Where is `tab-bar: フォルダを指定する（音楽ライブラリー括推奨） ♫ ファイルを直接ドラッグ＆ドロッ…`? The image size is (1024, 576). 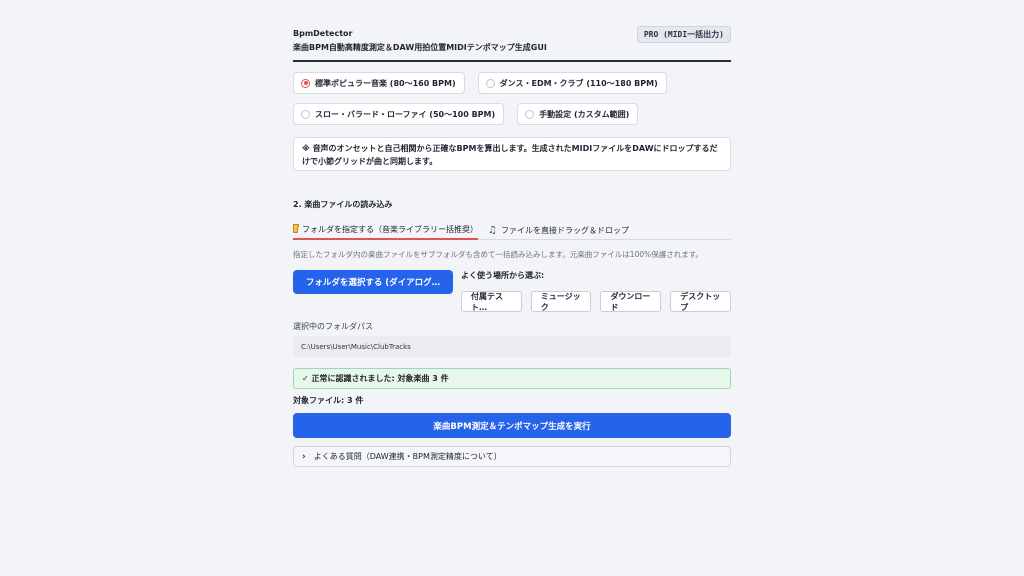 tab-bar: フォルダを指定する（音楽ライブラリー括推奨） ♫ ファイルを直接ドラッグ＆ドロッ… is located at coordinates (512, 230).